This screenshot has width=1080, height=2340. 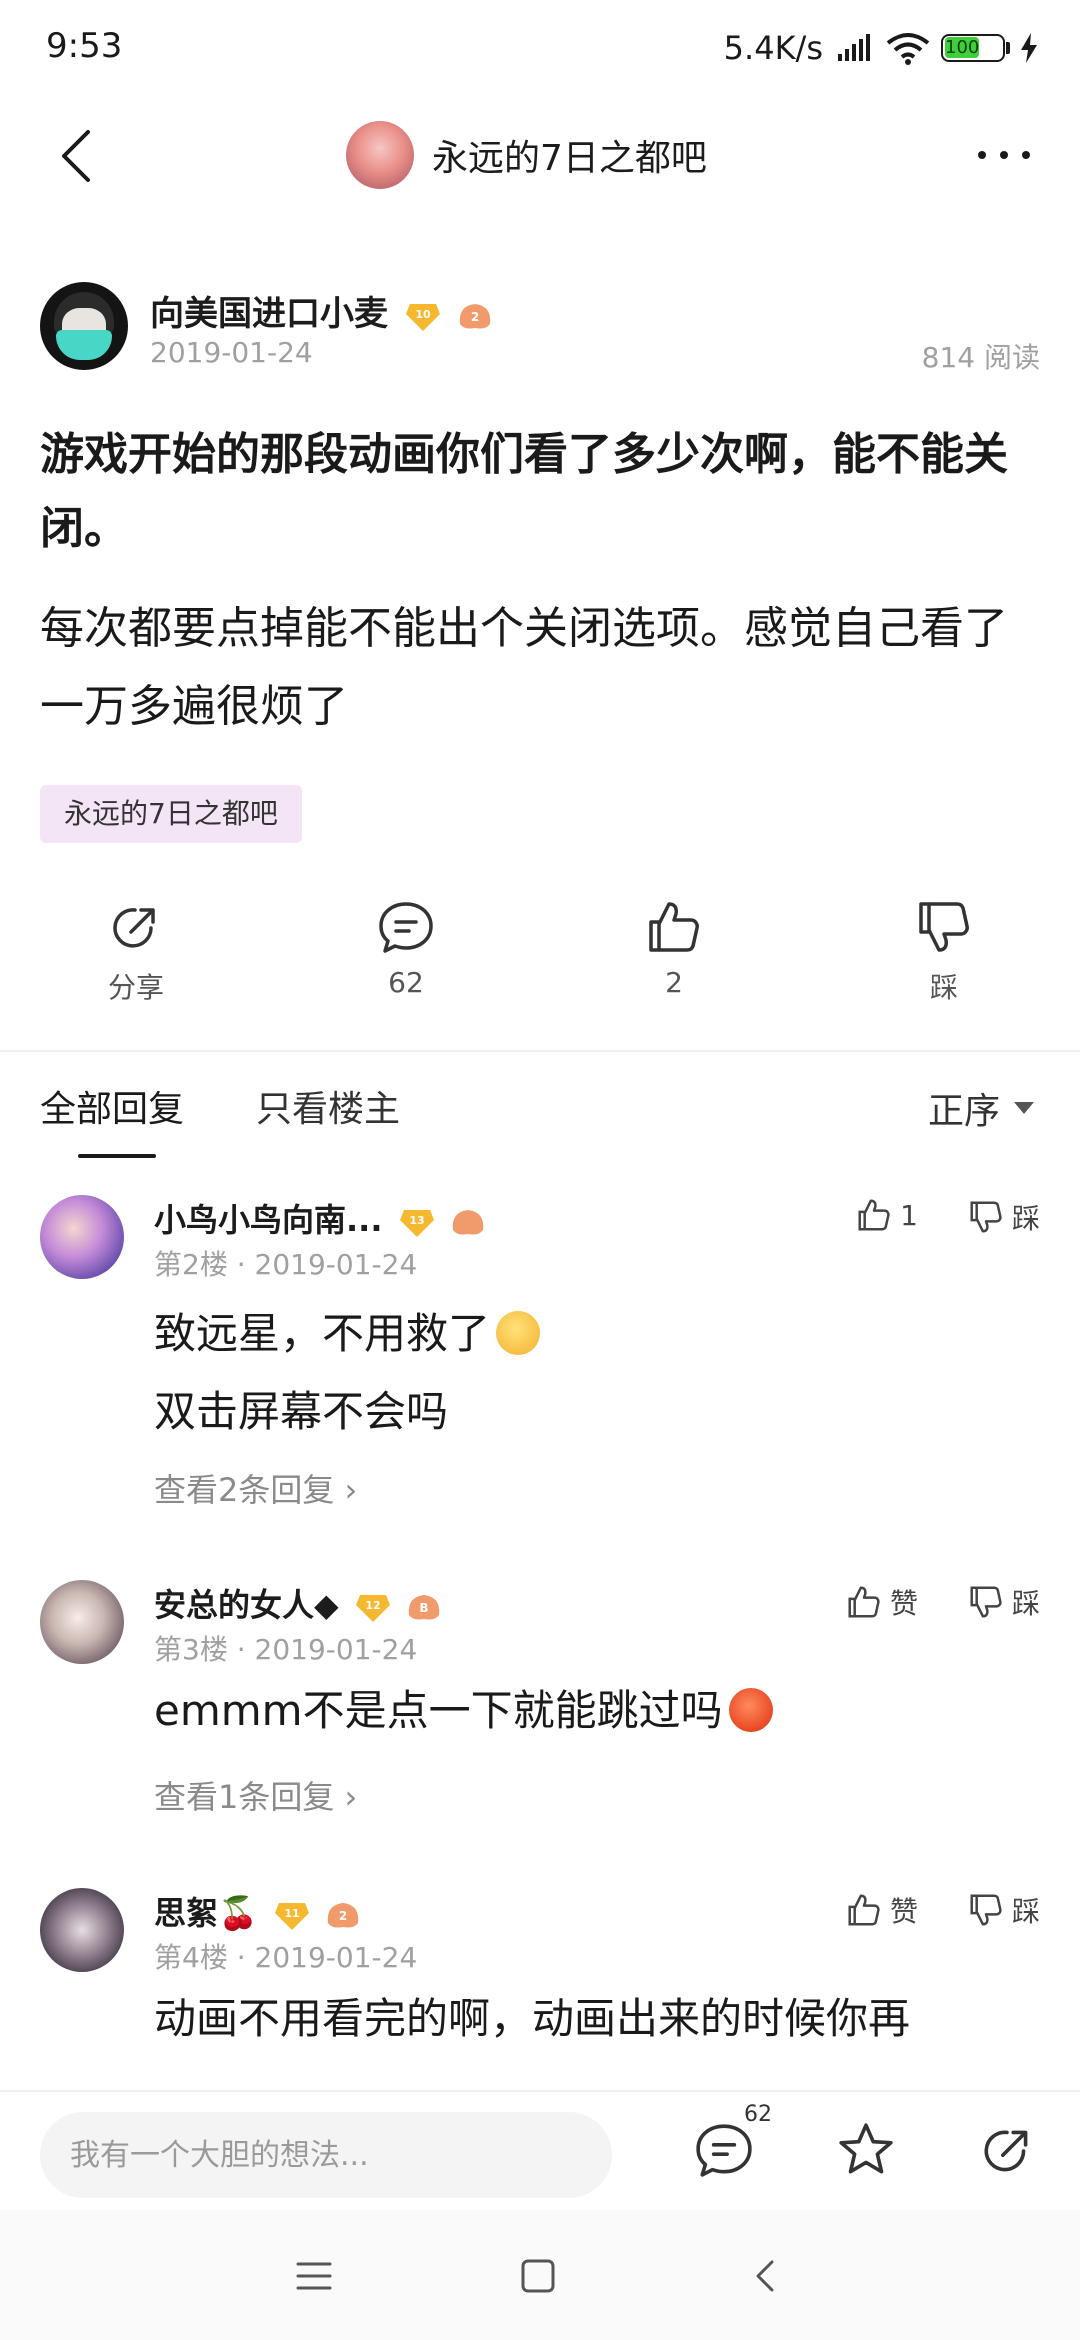 What do you see at coordinates (135, 987) in the screenshot?
I see `share-label: 分享` at bounding box center [135, 987].